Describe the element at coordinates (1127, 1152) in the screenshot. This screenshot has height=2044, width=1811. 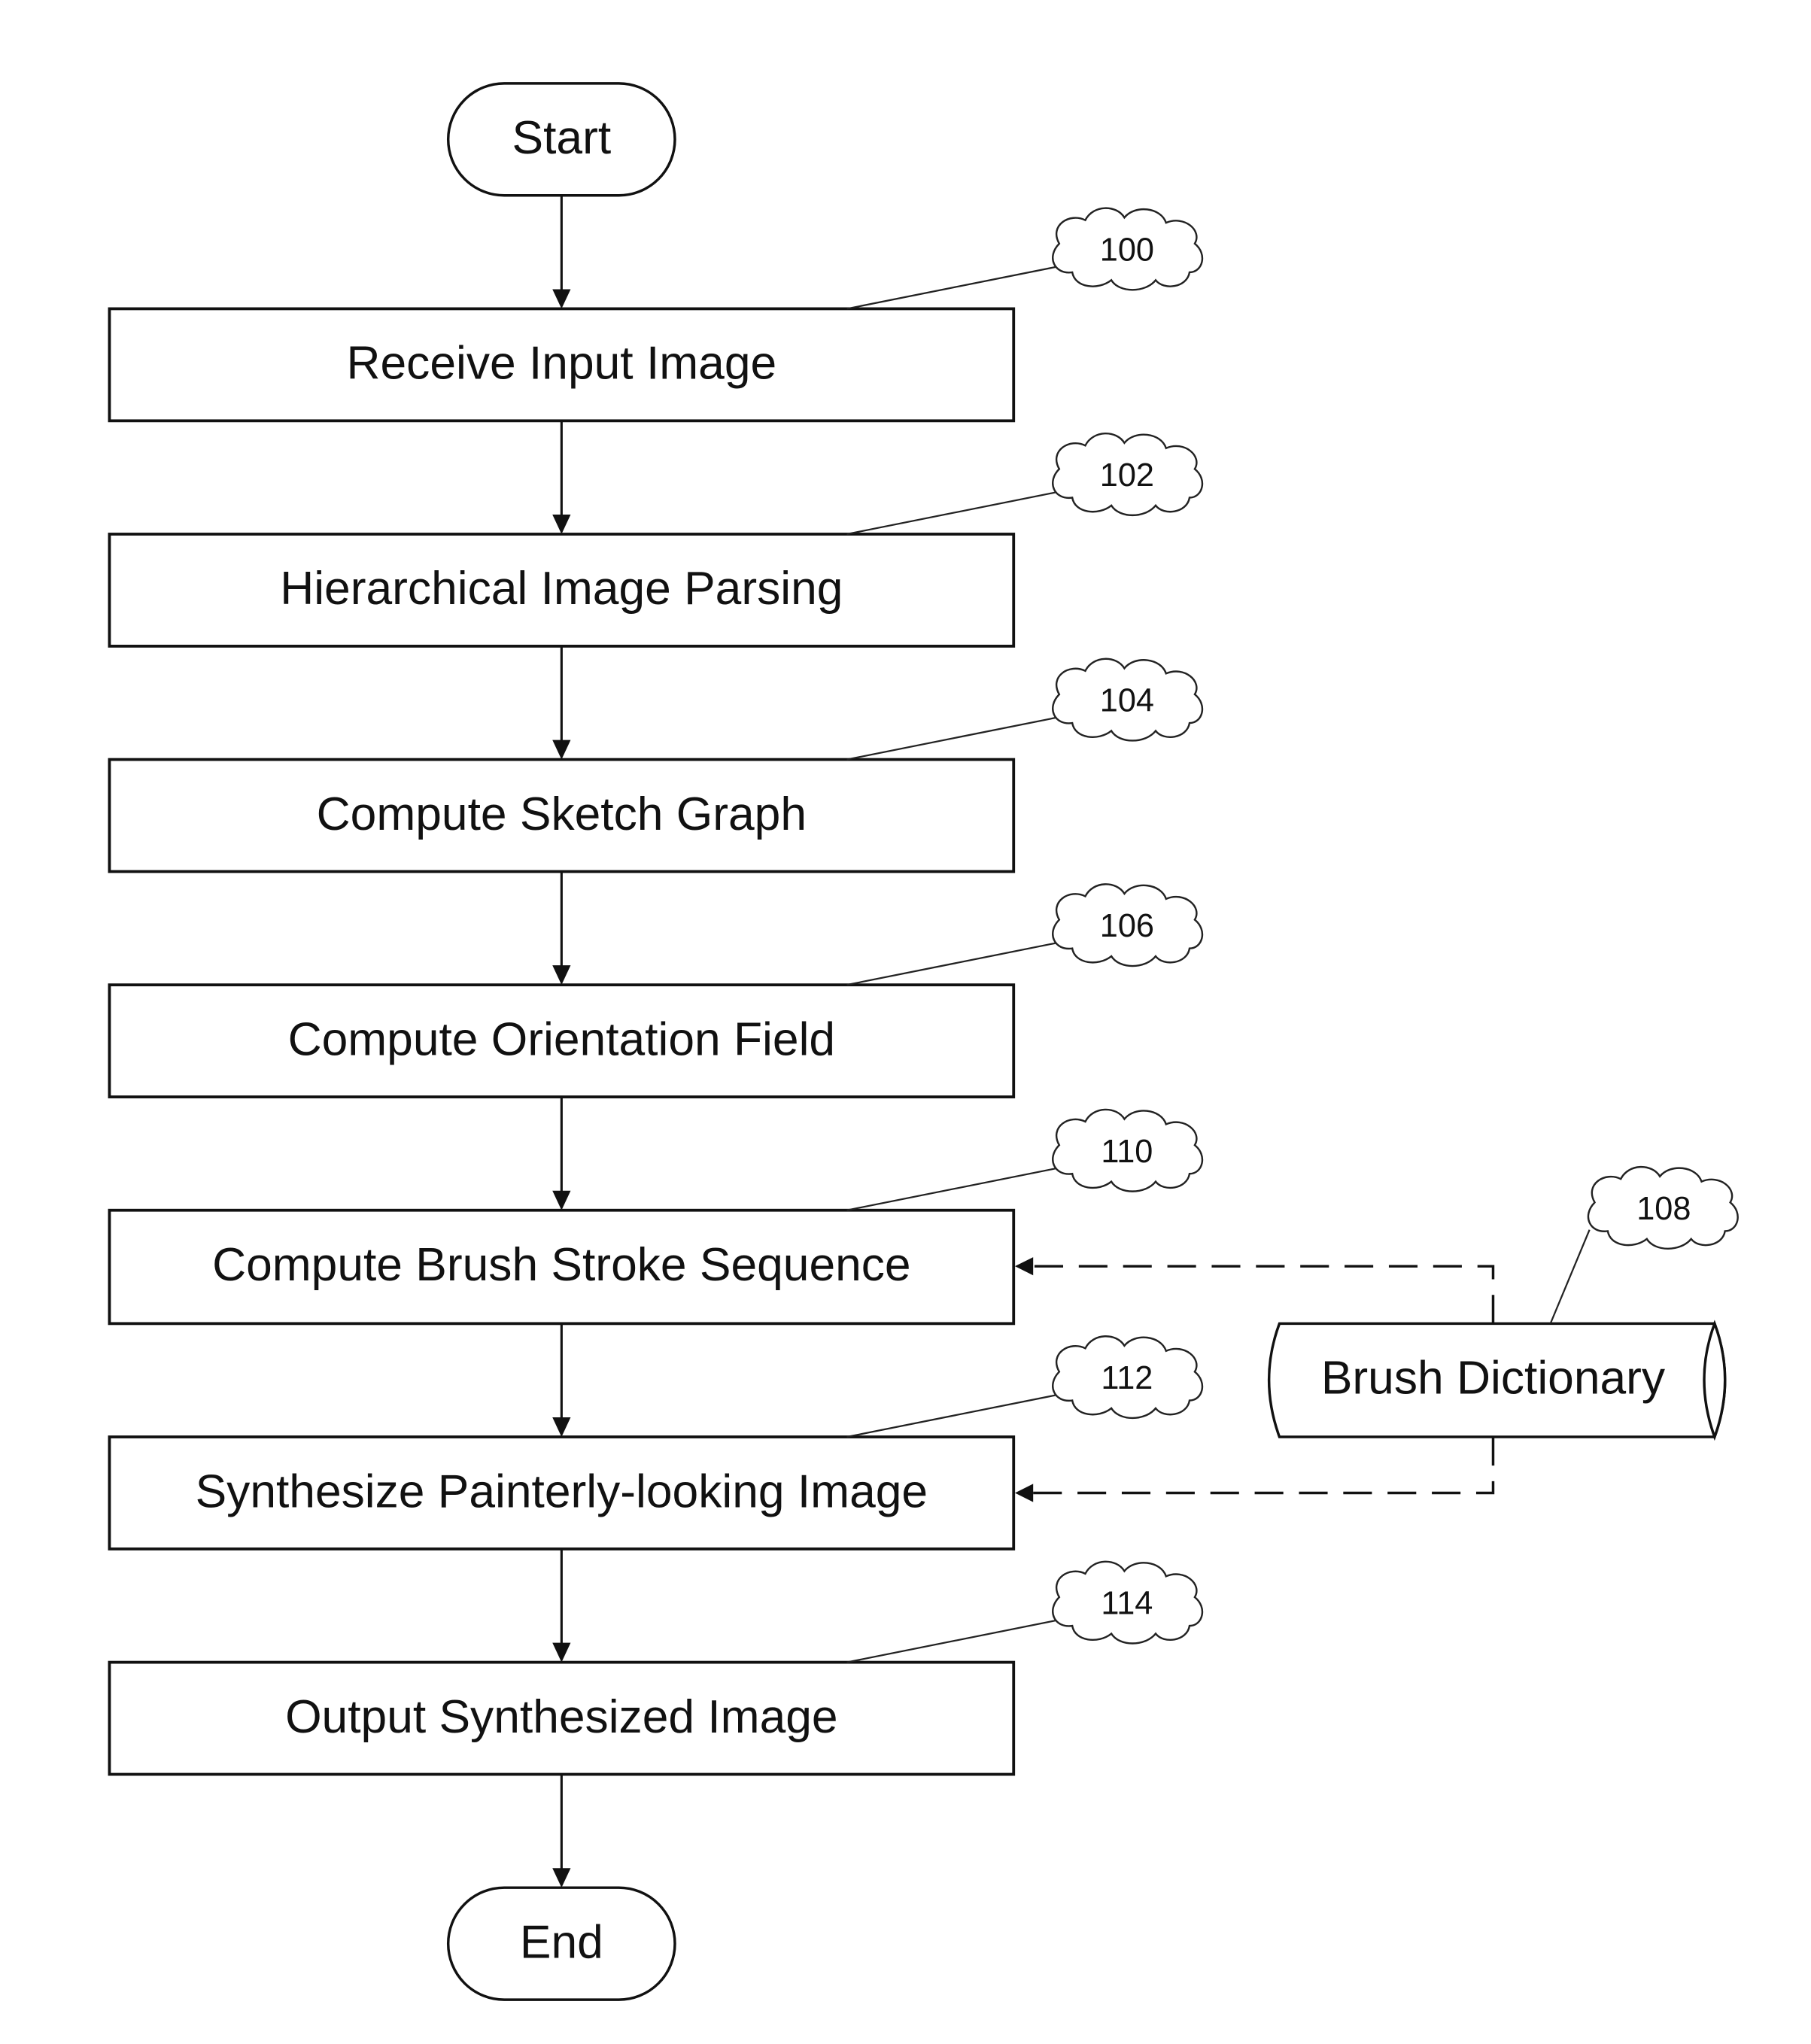
I see `ref-number: 110` at that location.